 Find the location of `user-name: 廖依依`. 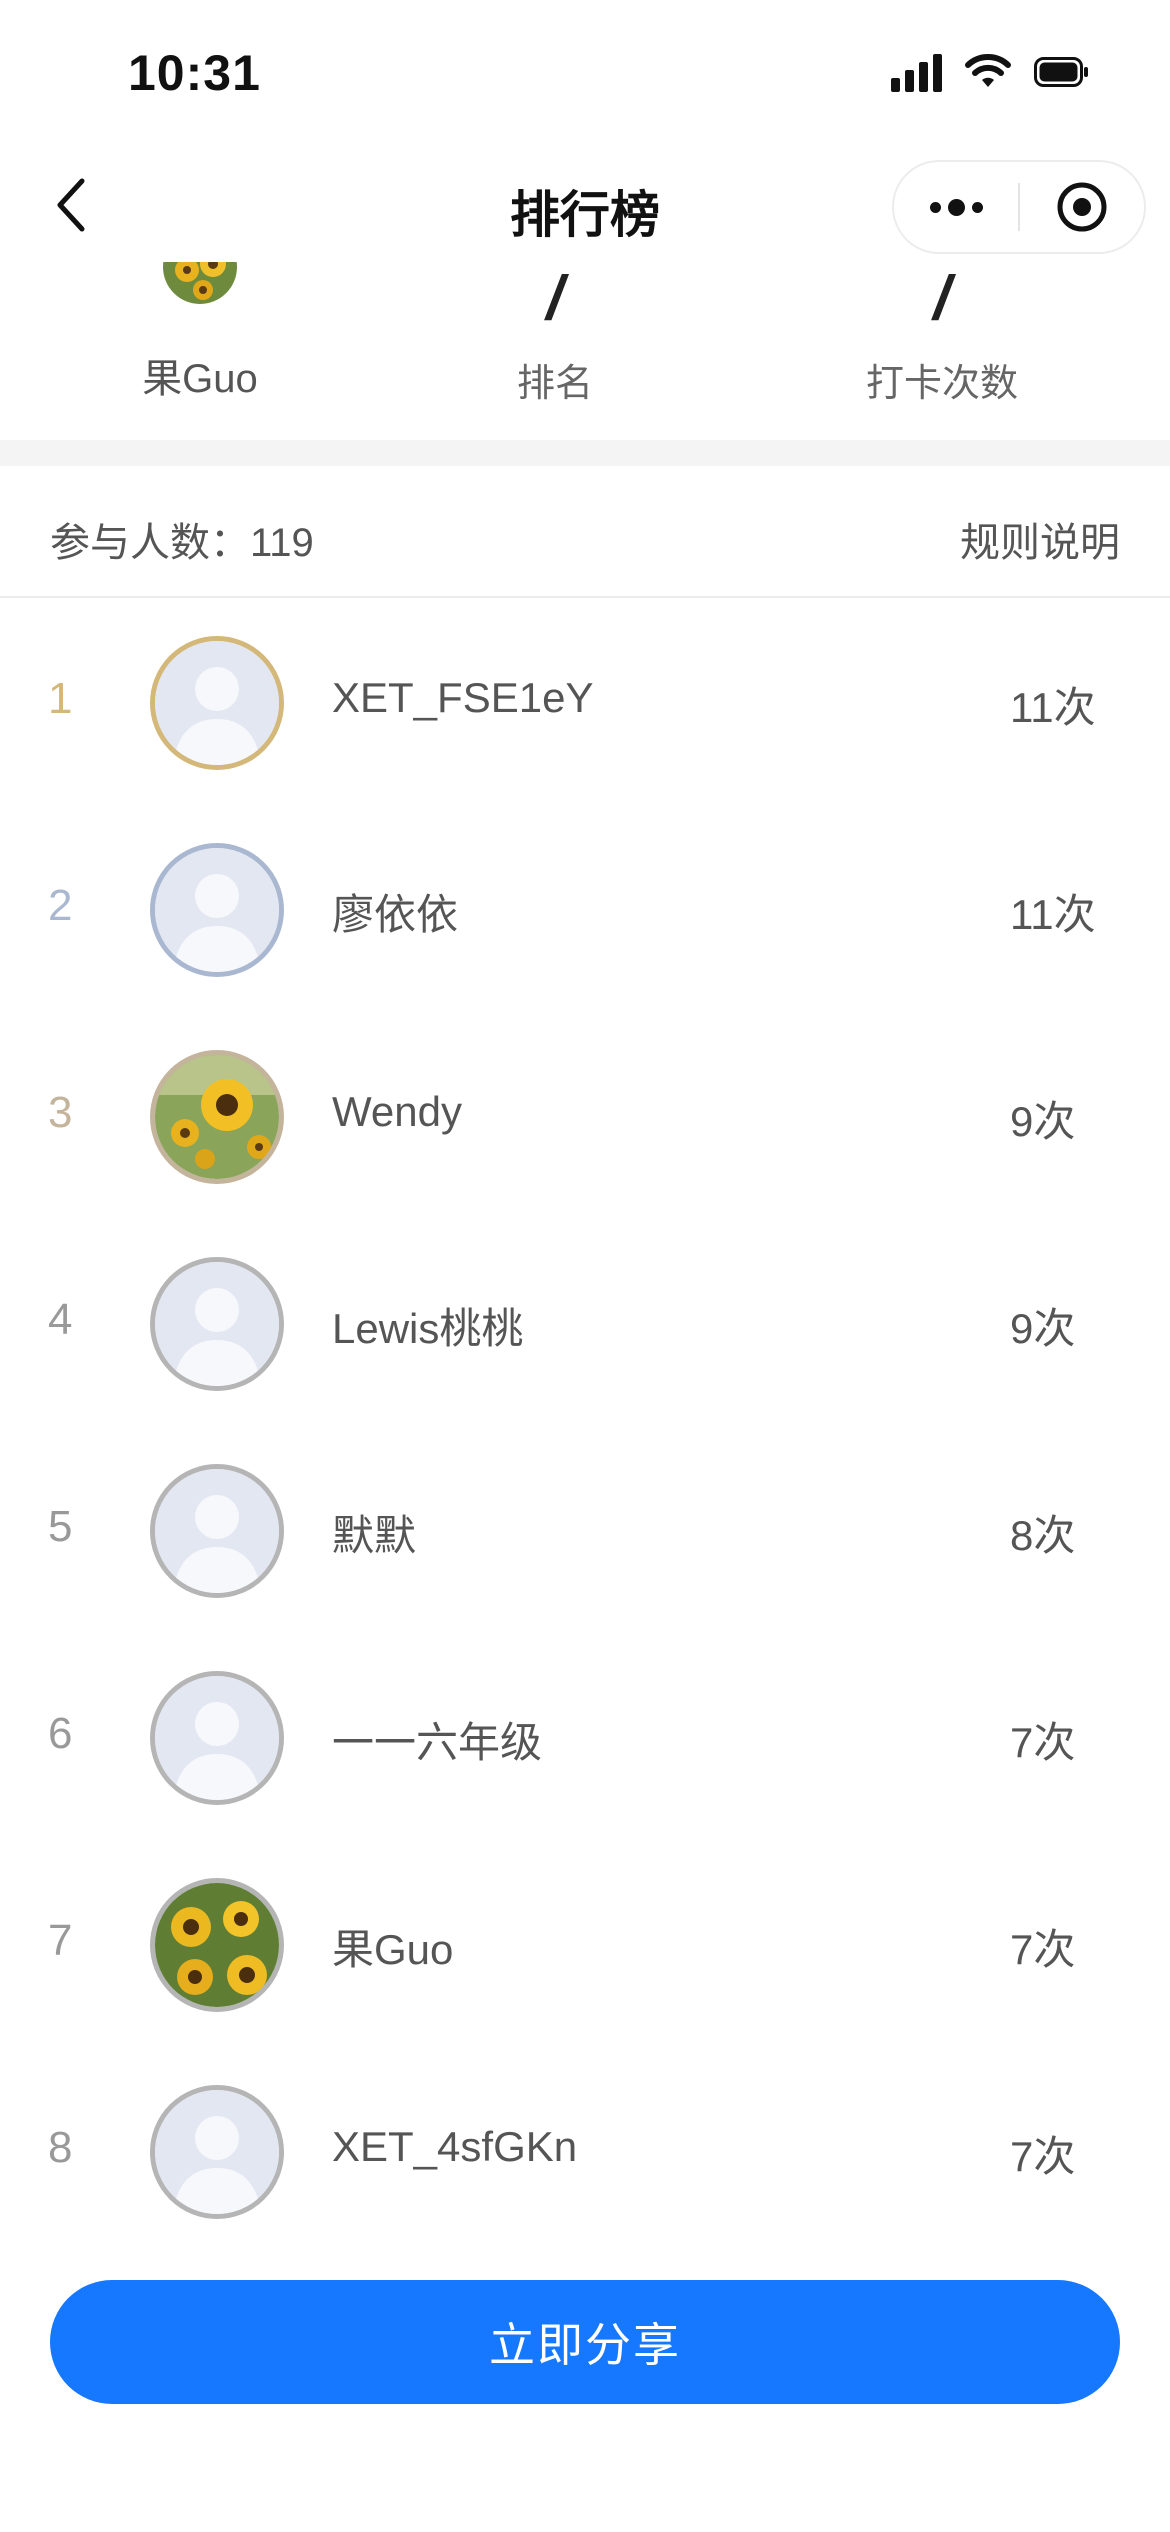

user-name: 廖依依 is located at coordinates (395, 914).